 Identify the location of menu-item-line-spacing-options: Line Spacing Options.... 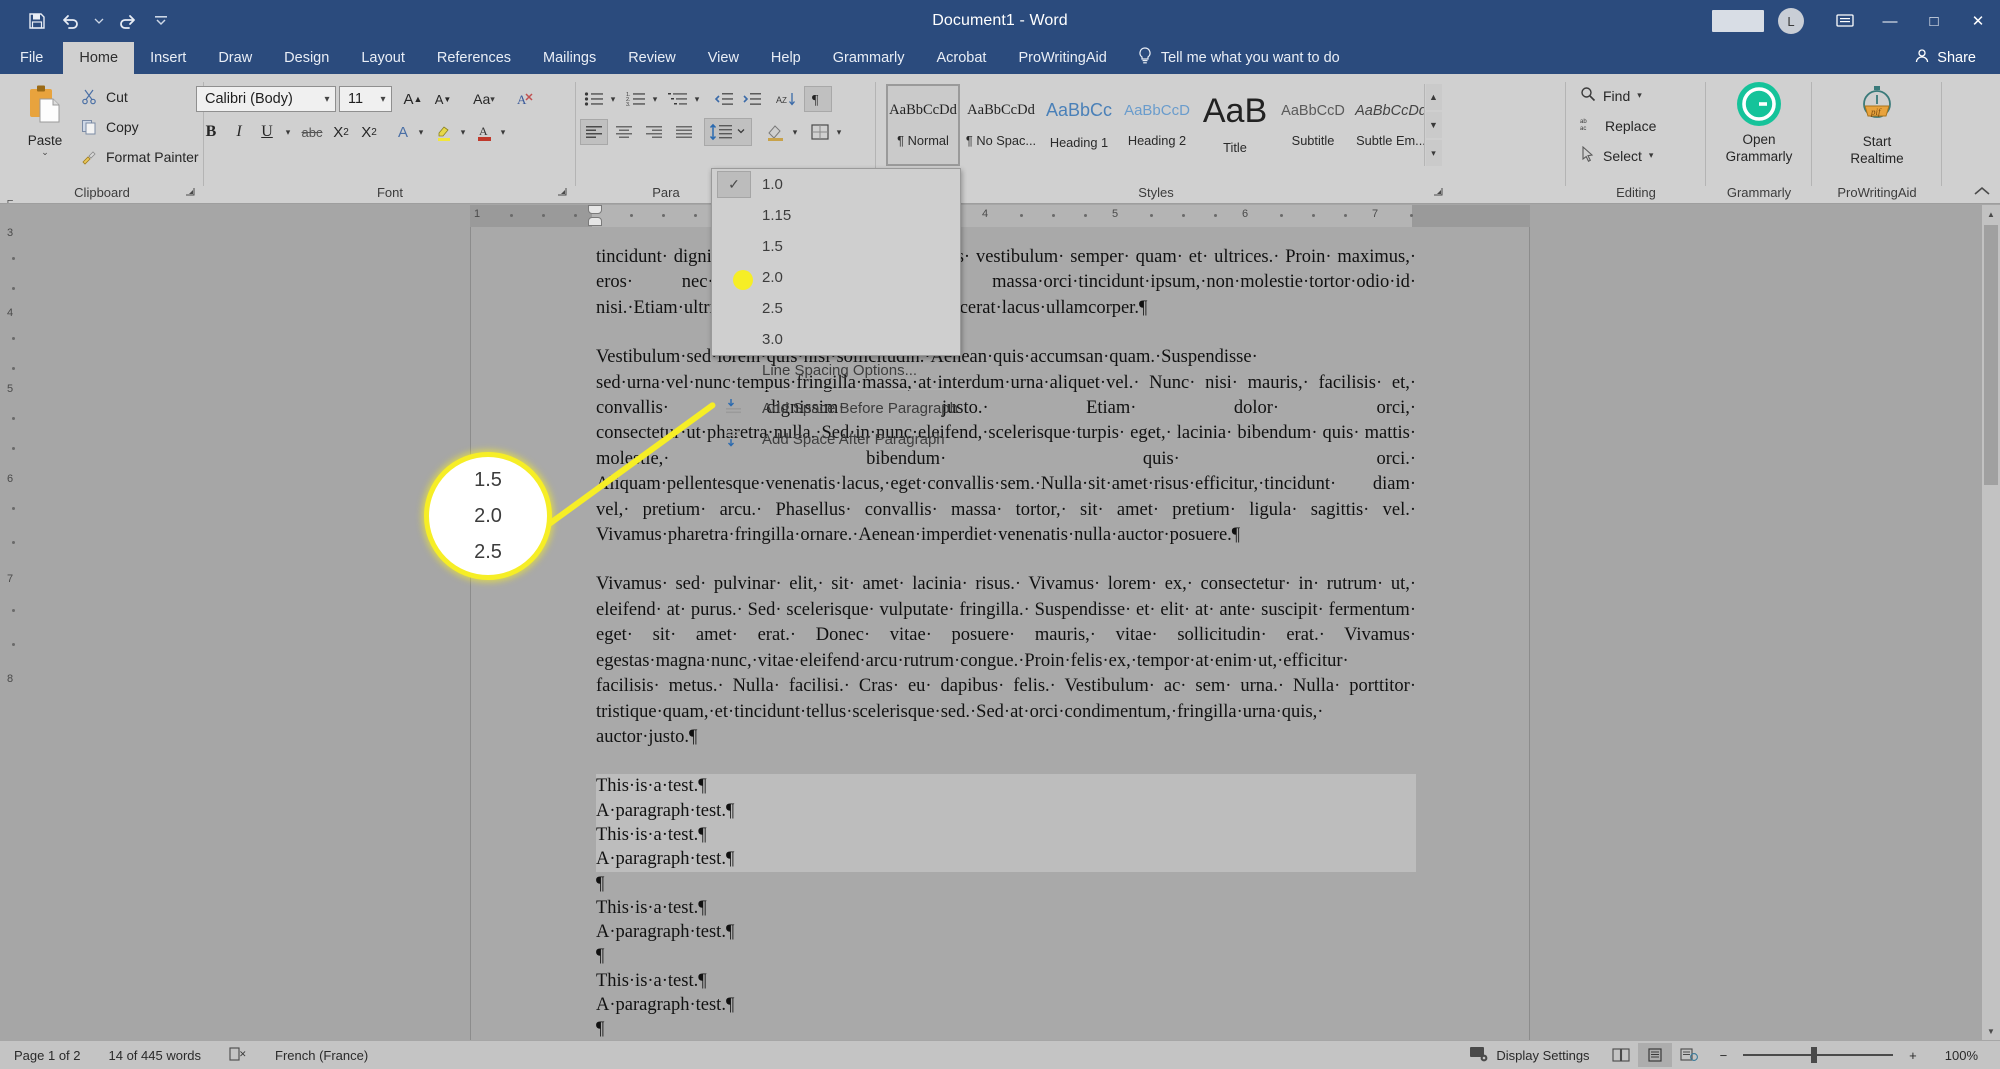
(836, 370).